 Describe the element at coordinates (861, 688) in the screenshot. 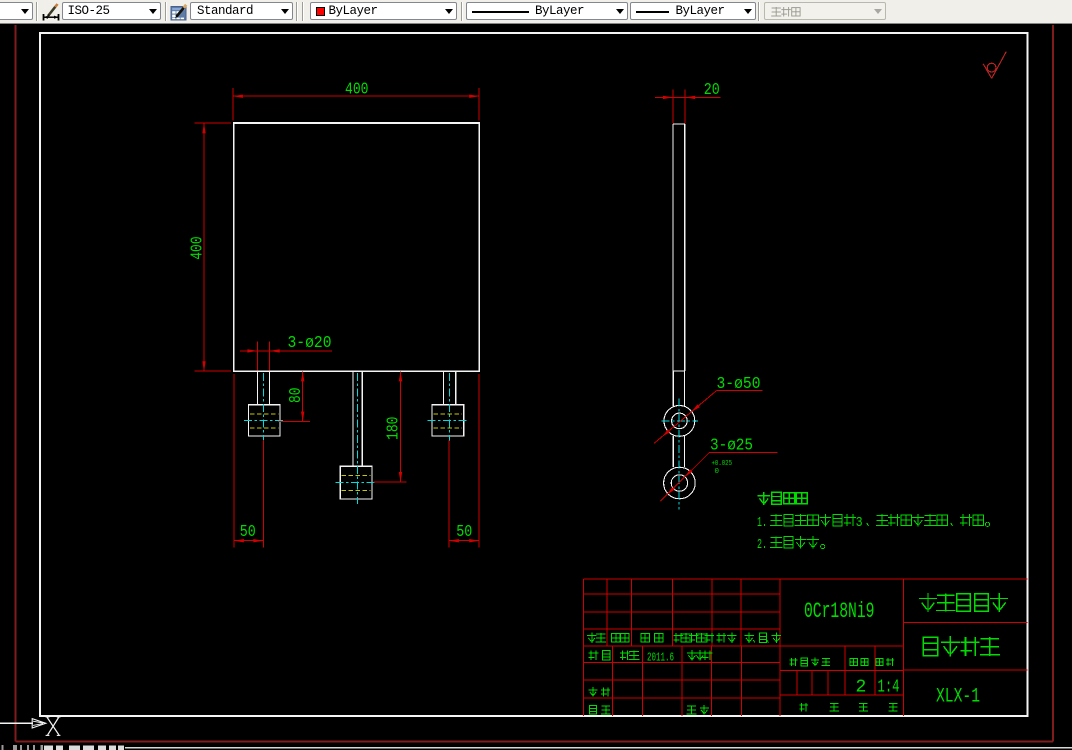

I see `svg-text: 2` at that location.